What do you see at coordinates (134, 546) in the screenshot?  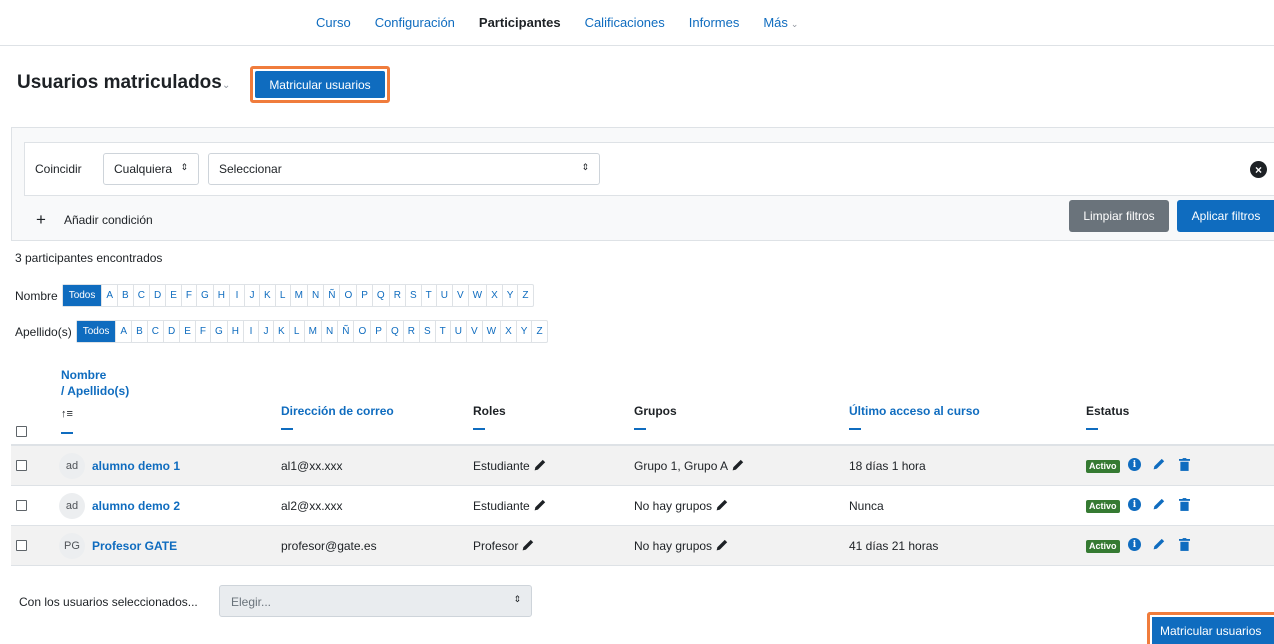 I see `user-name-link: Profesor GATE` at bounding box center [134, 546].